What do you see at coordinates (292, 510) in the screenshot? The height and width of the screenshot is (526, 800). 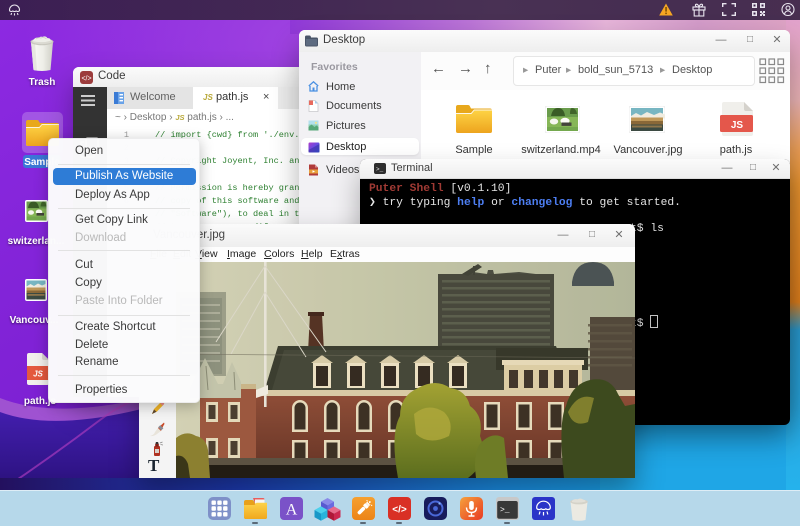 I see `svg-text: A` at bounding box center [292, 510].